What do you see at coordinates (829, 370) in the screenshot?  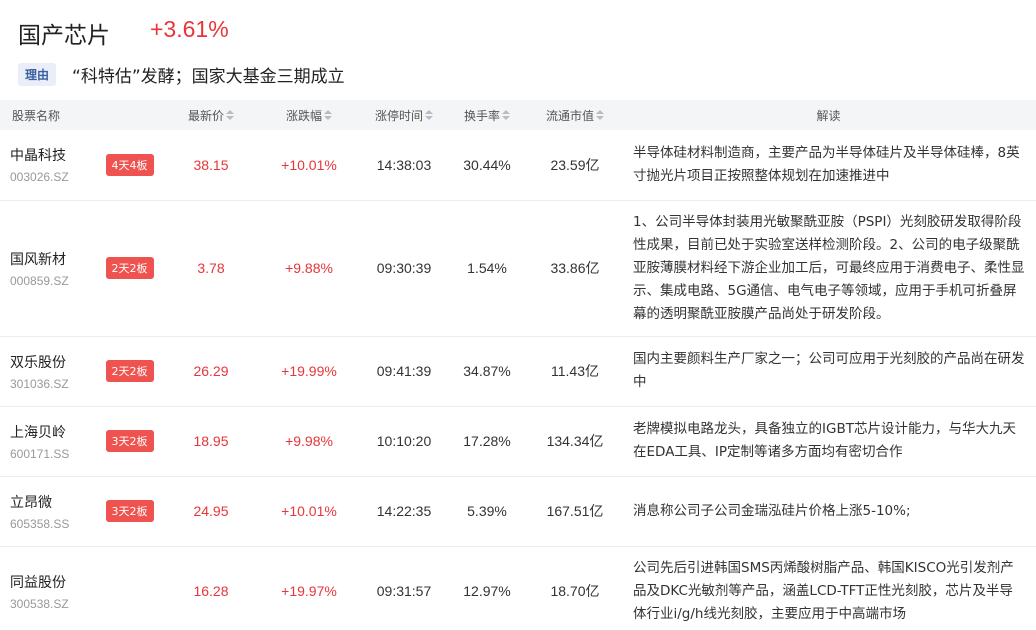 I see `note-cell: 国内主要颜料生产厂家之一；公司可应用于光刻胶的产品尚在研发中` at bounding box center [829, 370].